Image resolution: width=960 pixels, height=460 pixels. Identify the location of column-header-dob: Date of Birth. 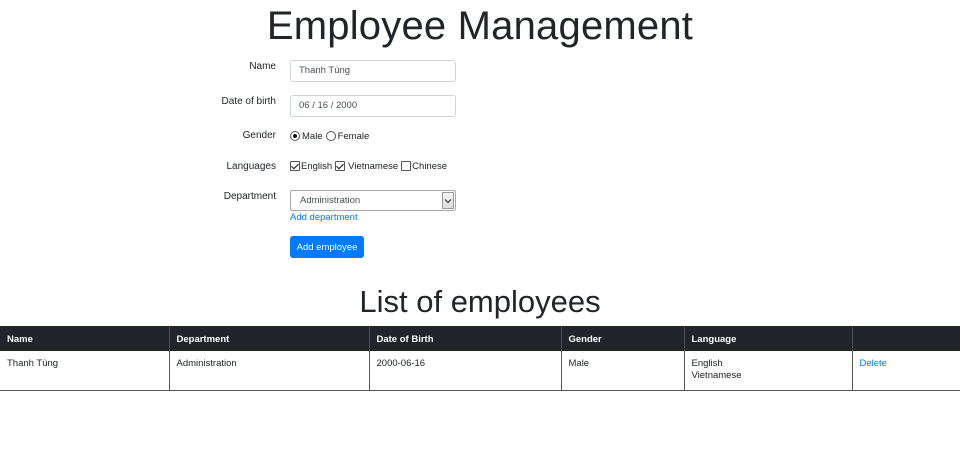
(465, 338).